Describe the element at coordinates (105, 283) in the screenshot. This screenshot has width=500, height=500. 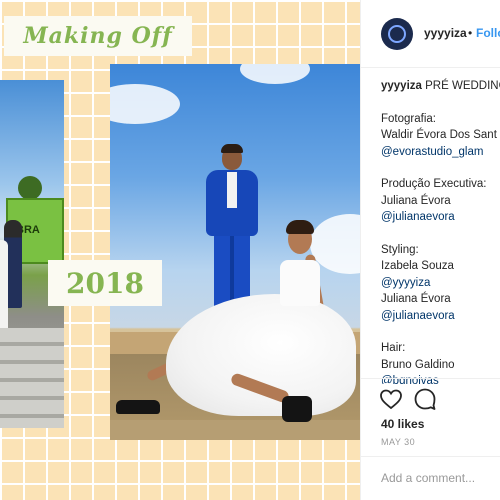
I see `year-badge: 2018` at that location.